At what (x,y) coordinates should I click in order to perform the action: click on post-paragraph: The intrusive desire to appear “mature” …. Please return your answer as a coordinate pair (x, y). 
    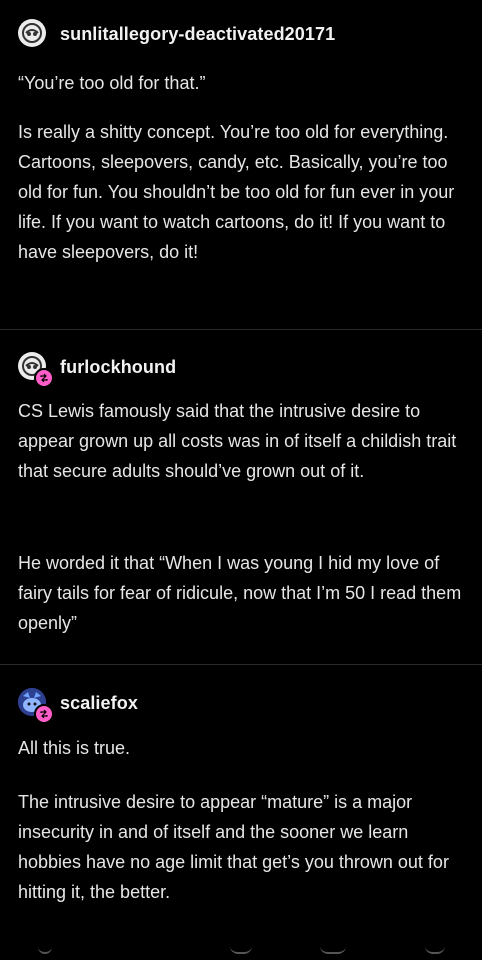
    Looking at the image, I should click on (233, 847).